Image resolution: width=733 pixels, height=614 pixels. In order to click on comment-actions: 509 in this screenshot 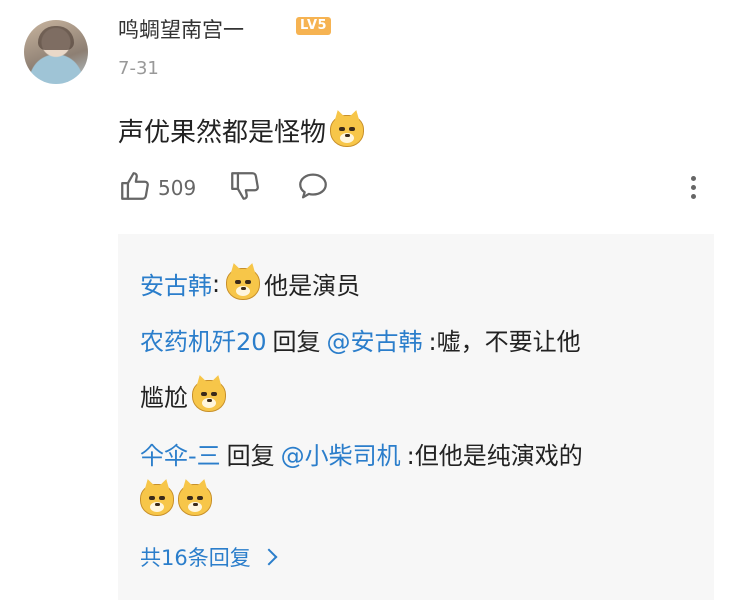, I will do `click(224, 188)`.